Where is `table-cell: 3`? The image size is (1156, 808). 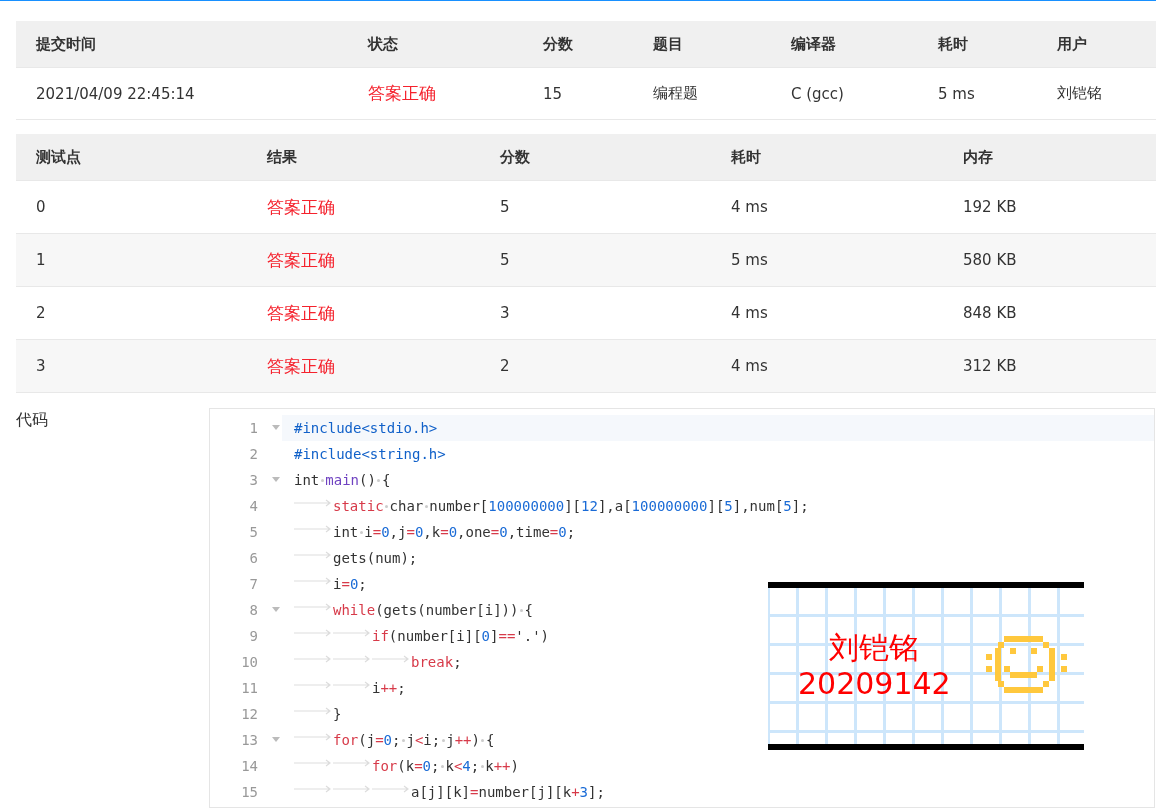
table-cell: 3 is located at coordinates (131, 366).